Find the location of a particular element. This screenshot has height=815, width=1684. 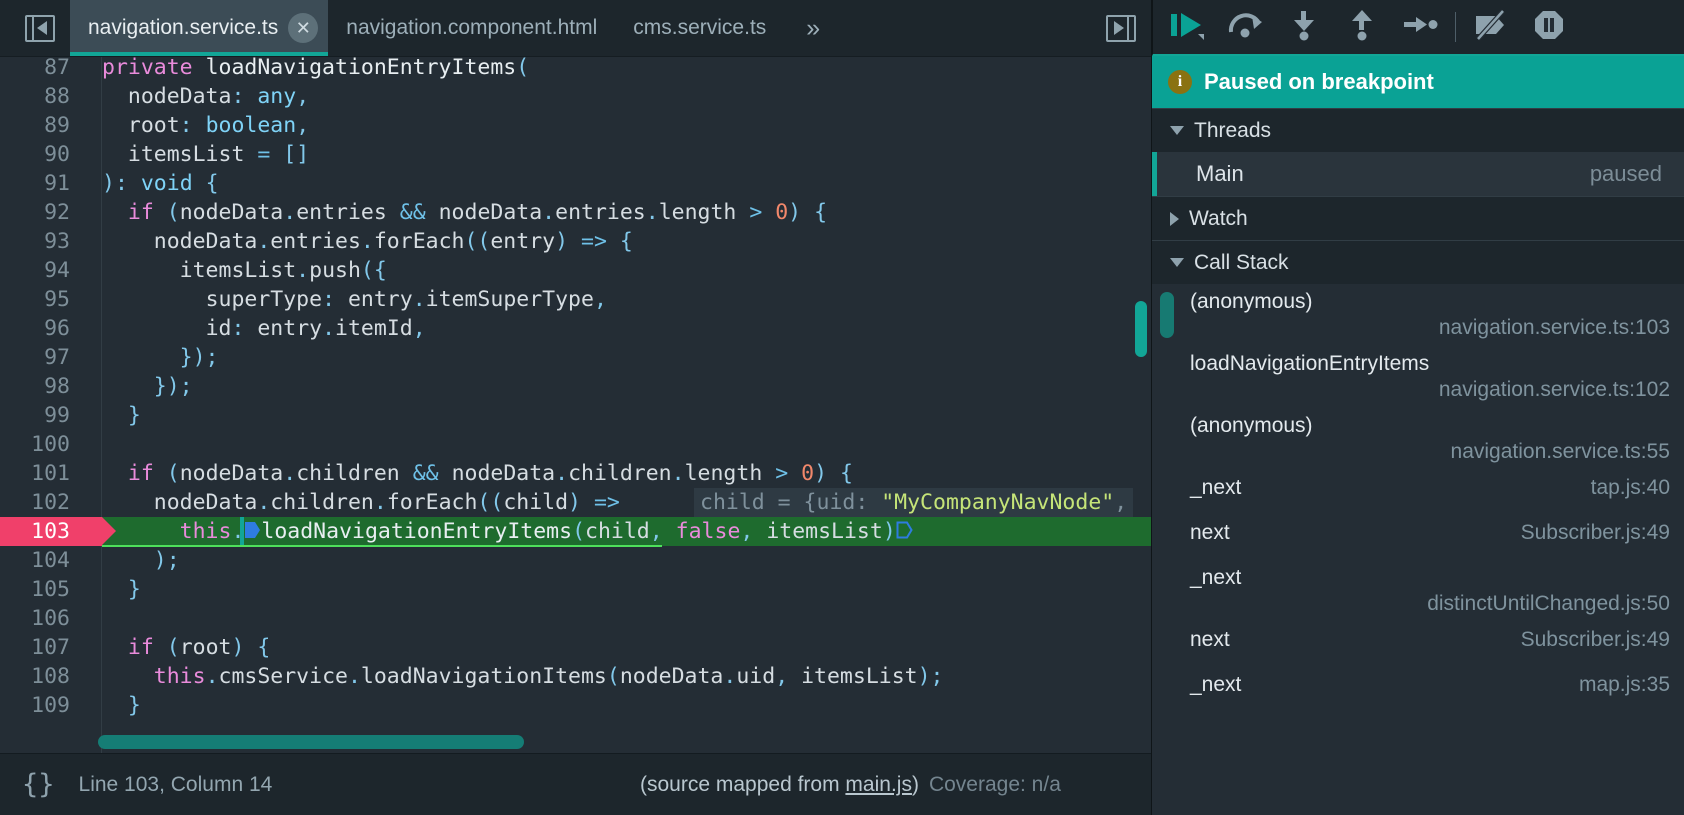

frame-location: Subscriber.js:49 is located at coordinates (1595, 639).